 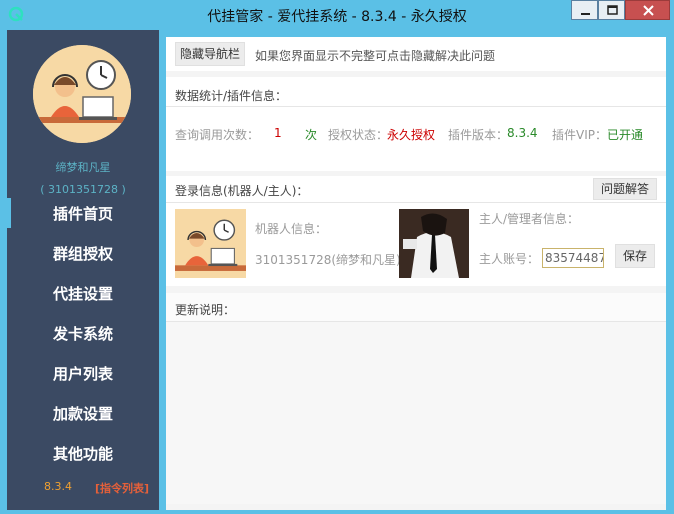 I want to click on command-list-link: [指令列表], so click(x=122, y=488).